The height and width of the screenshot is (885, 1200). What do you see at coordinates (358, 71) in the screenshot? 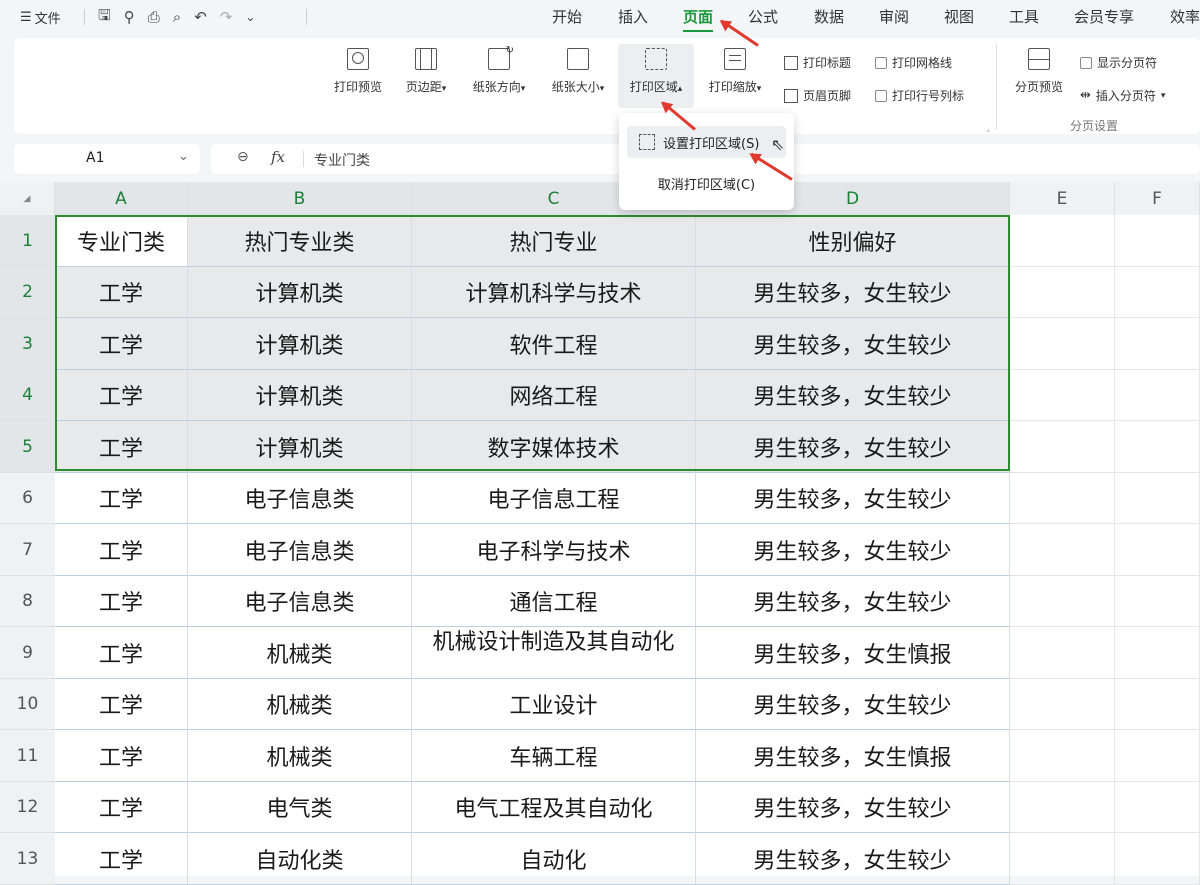
I see `print-preview-button: 打印预览` at bounding box center [358, 71].